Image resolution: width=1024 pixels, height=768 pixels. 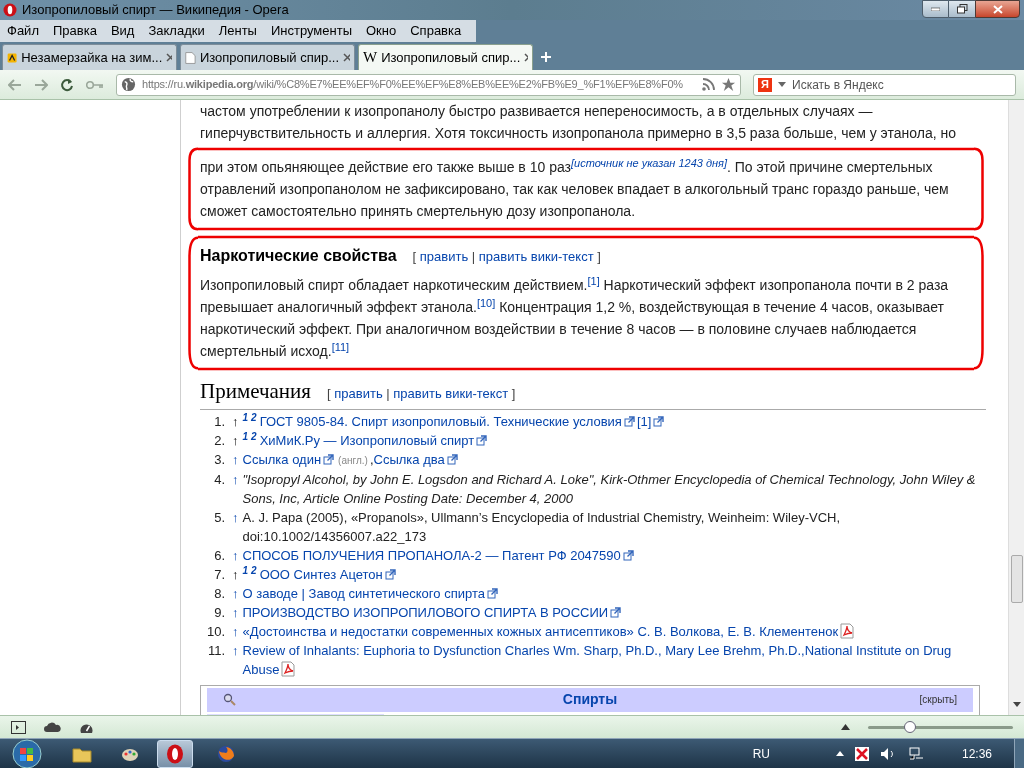 What do you see at coordinates (216, 650) in the screenshot?
I see `note-number: 11.` at bounding box center [216, 650].